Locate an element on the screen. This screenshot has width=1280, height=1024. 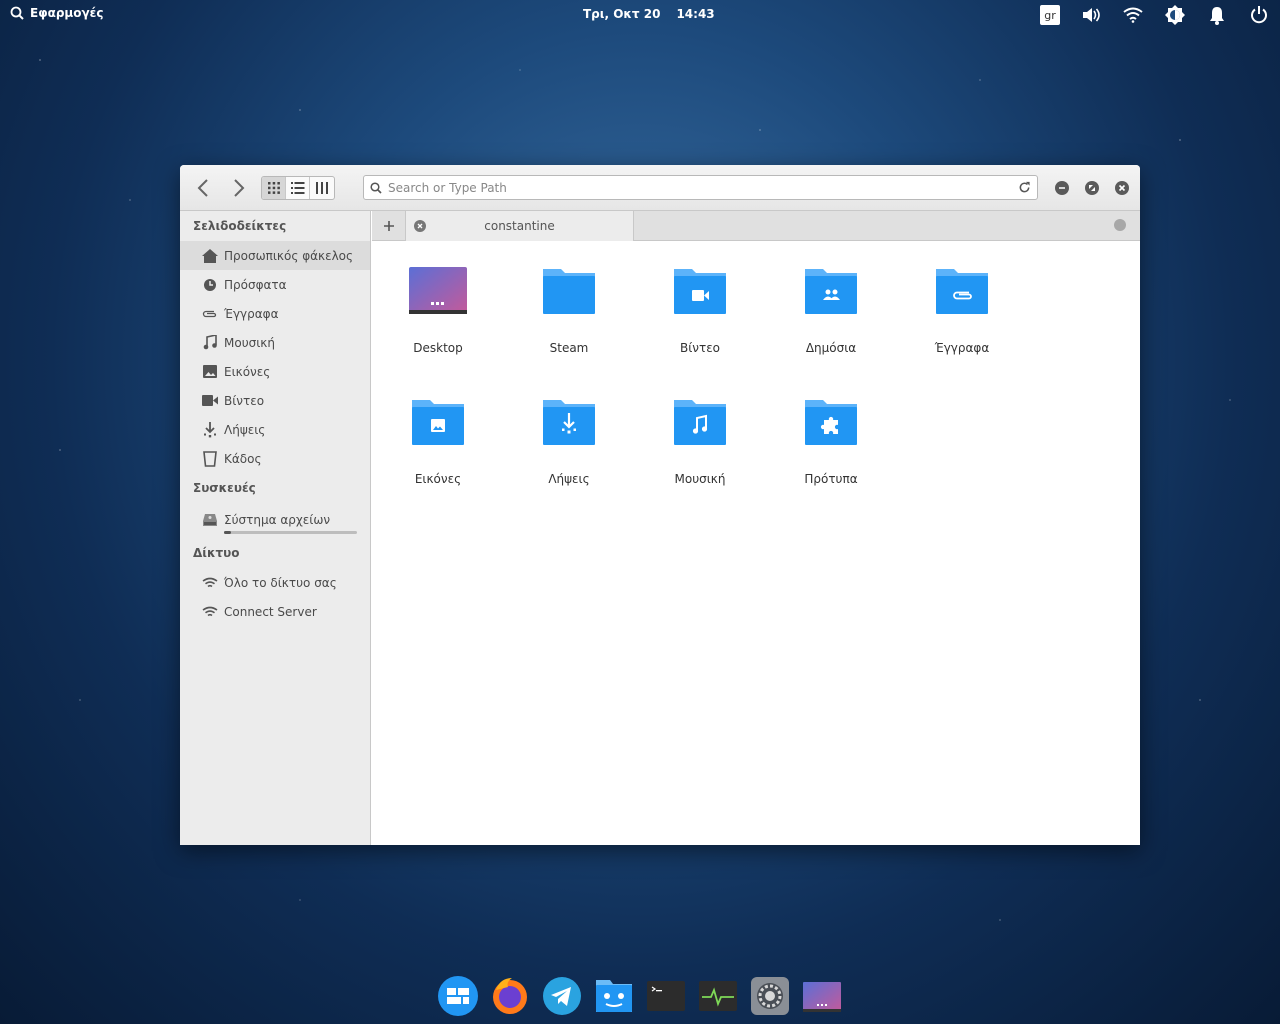
file-item-public: Δημόσια is located at coordinates (831, 310).